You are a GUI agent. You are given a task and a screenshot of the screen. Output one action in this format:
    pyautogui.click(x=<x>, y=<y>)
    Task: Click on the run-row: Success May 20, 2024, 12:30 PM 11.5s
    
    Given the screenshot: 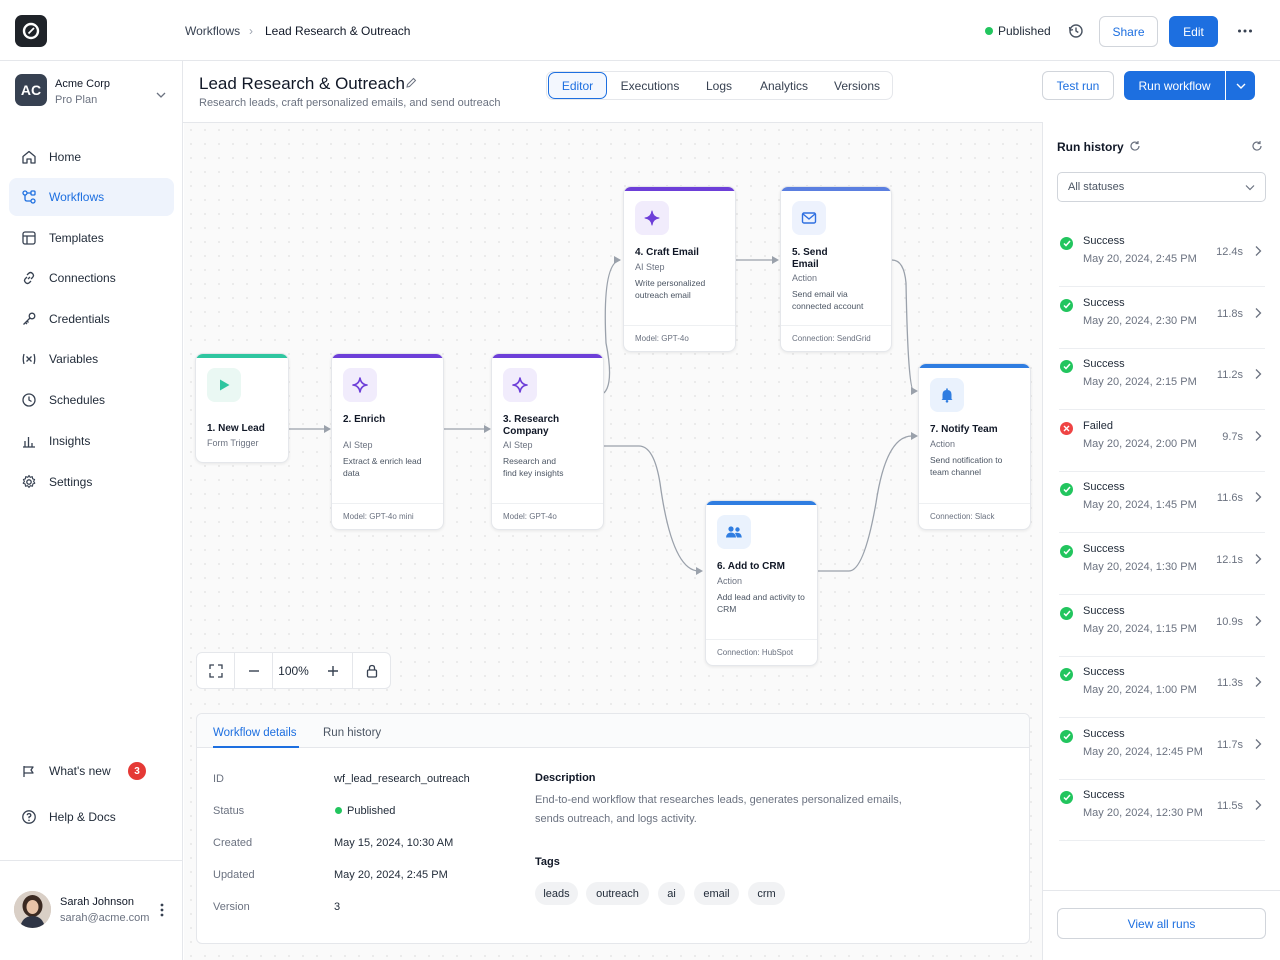 What is the action you would take?
    pyautogui.click(x=1162, y=810)
    